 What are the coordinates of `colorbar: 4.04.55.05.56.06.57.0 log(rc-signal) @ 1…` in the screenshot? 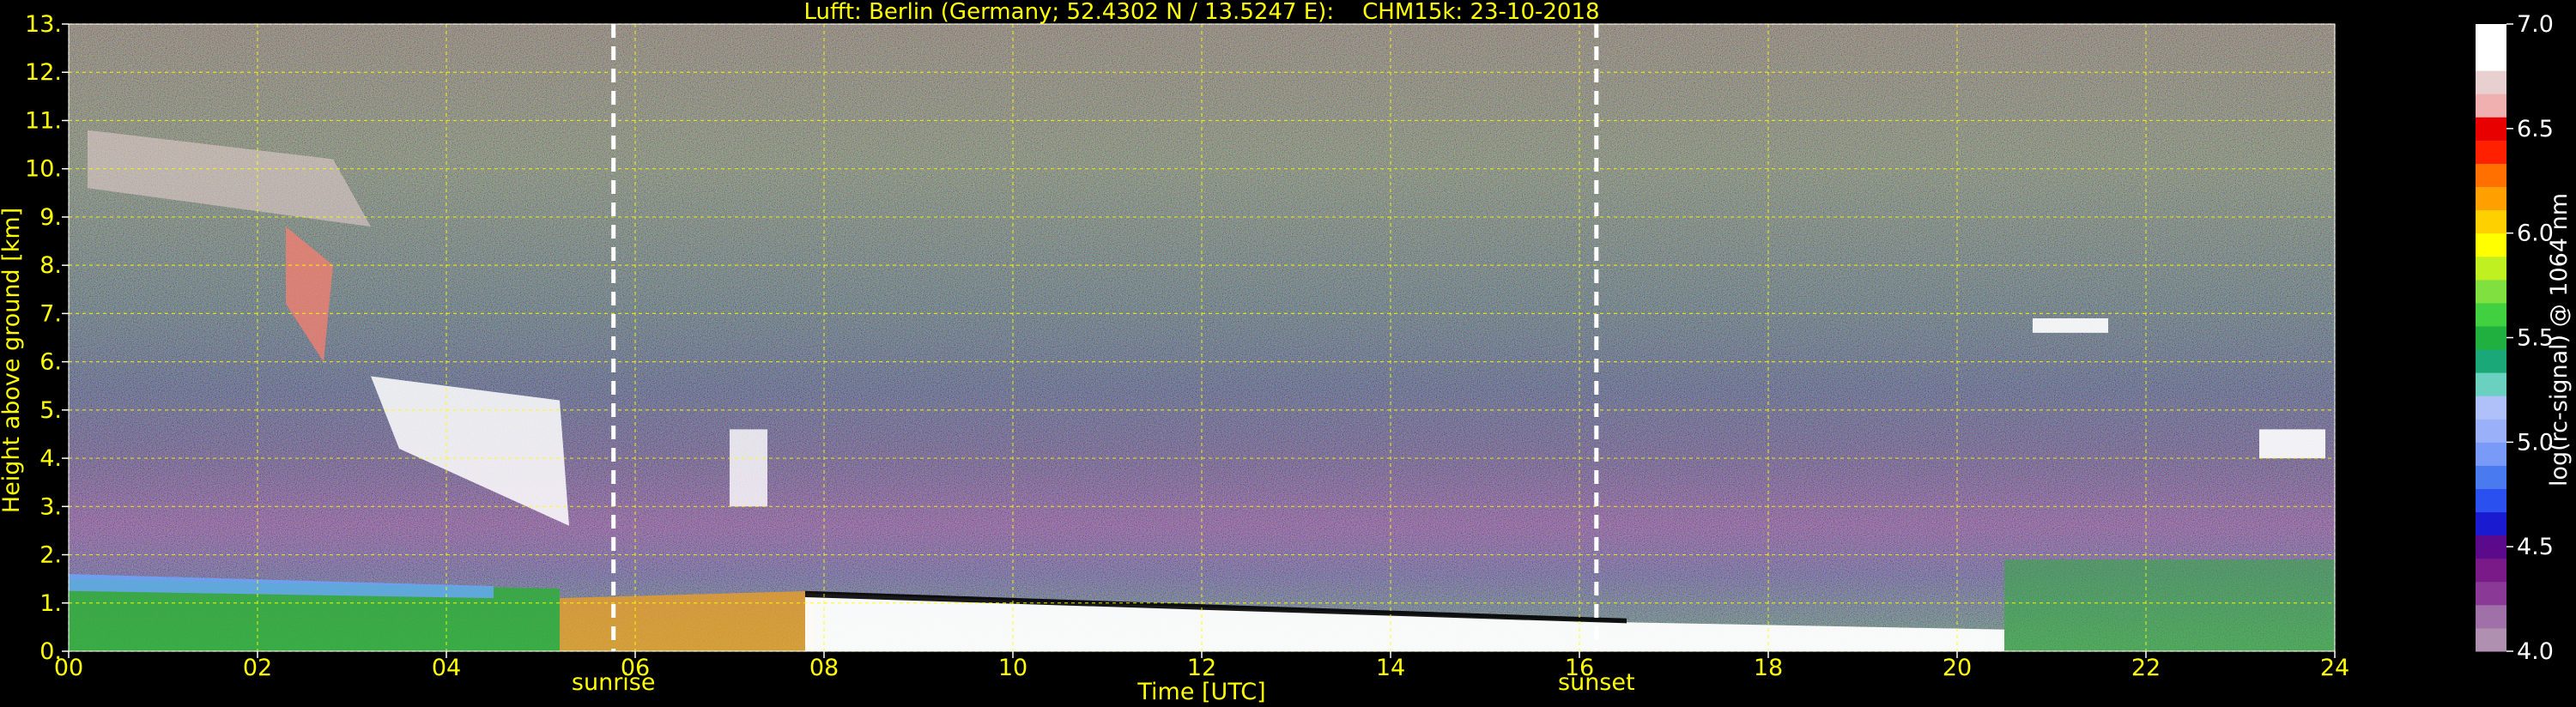 It's located at (2524, 338).